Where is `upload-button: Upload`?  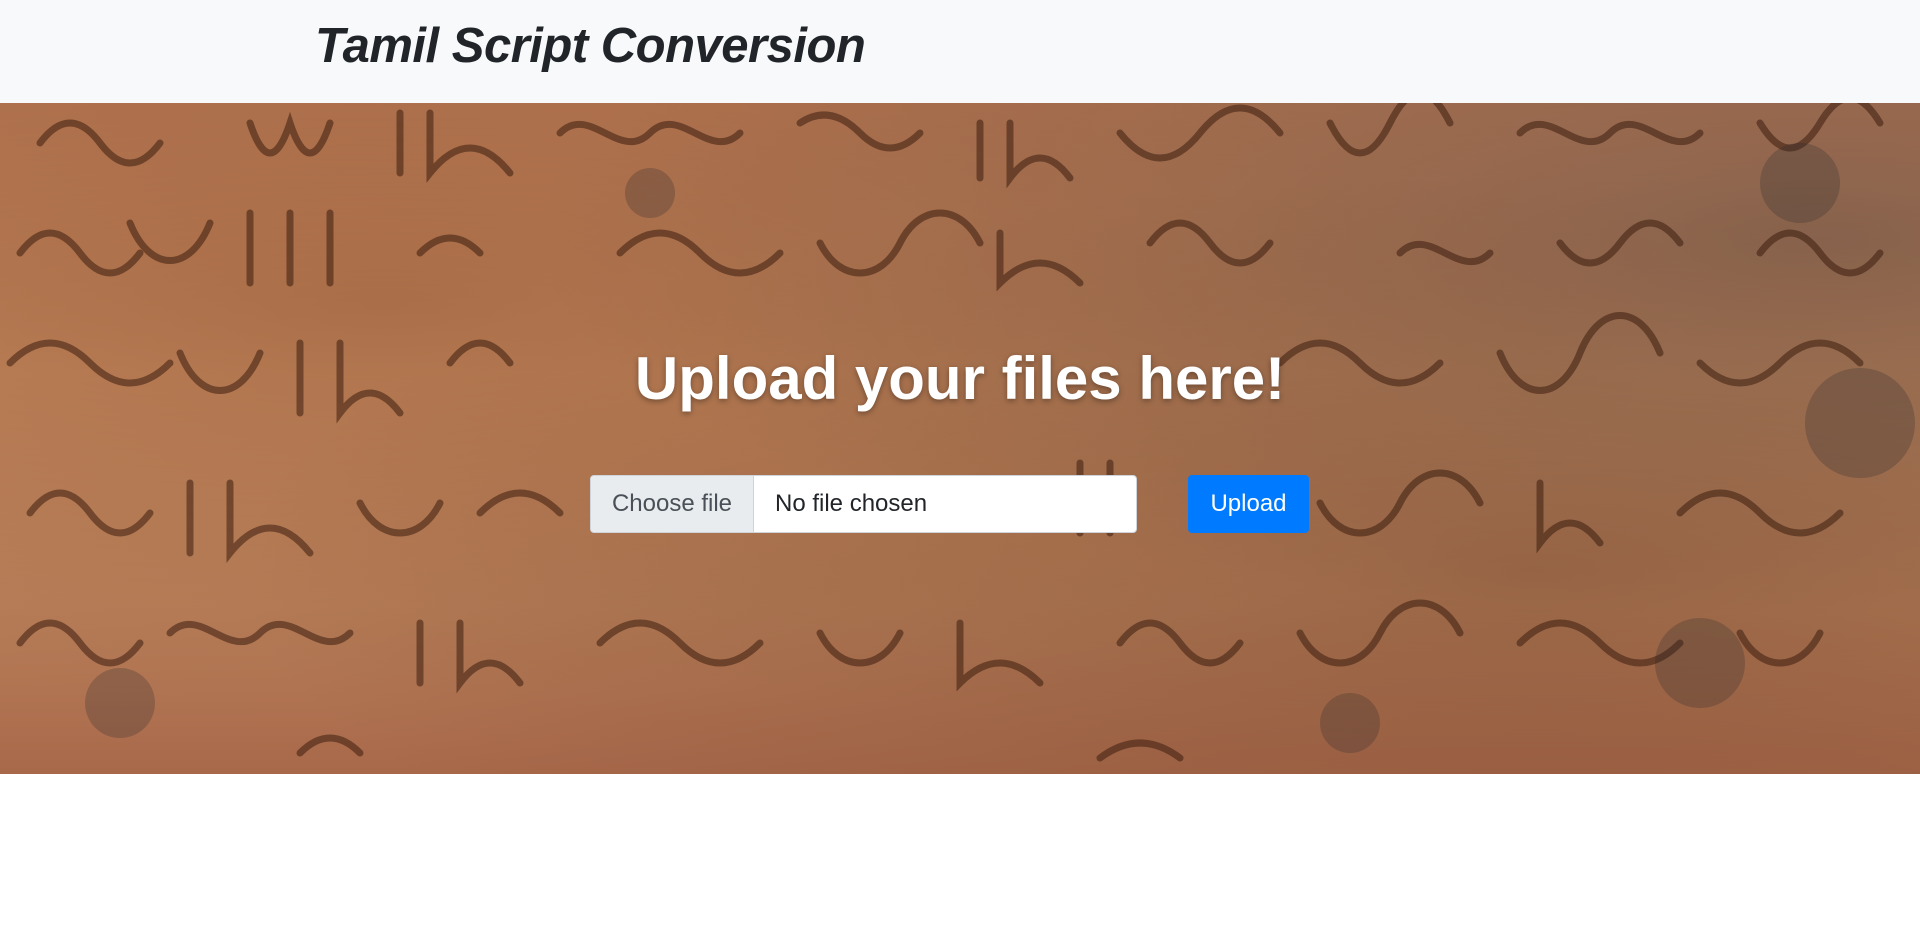 upload-button: Upload is located at coordinates (1248, 504).